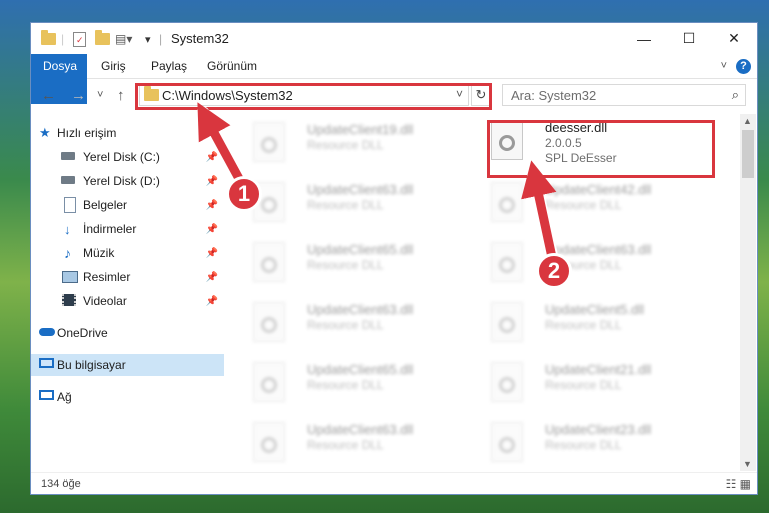 The image size is (769, 513). I want to click on new-folder-icon, so click(102, 39).